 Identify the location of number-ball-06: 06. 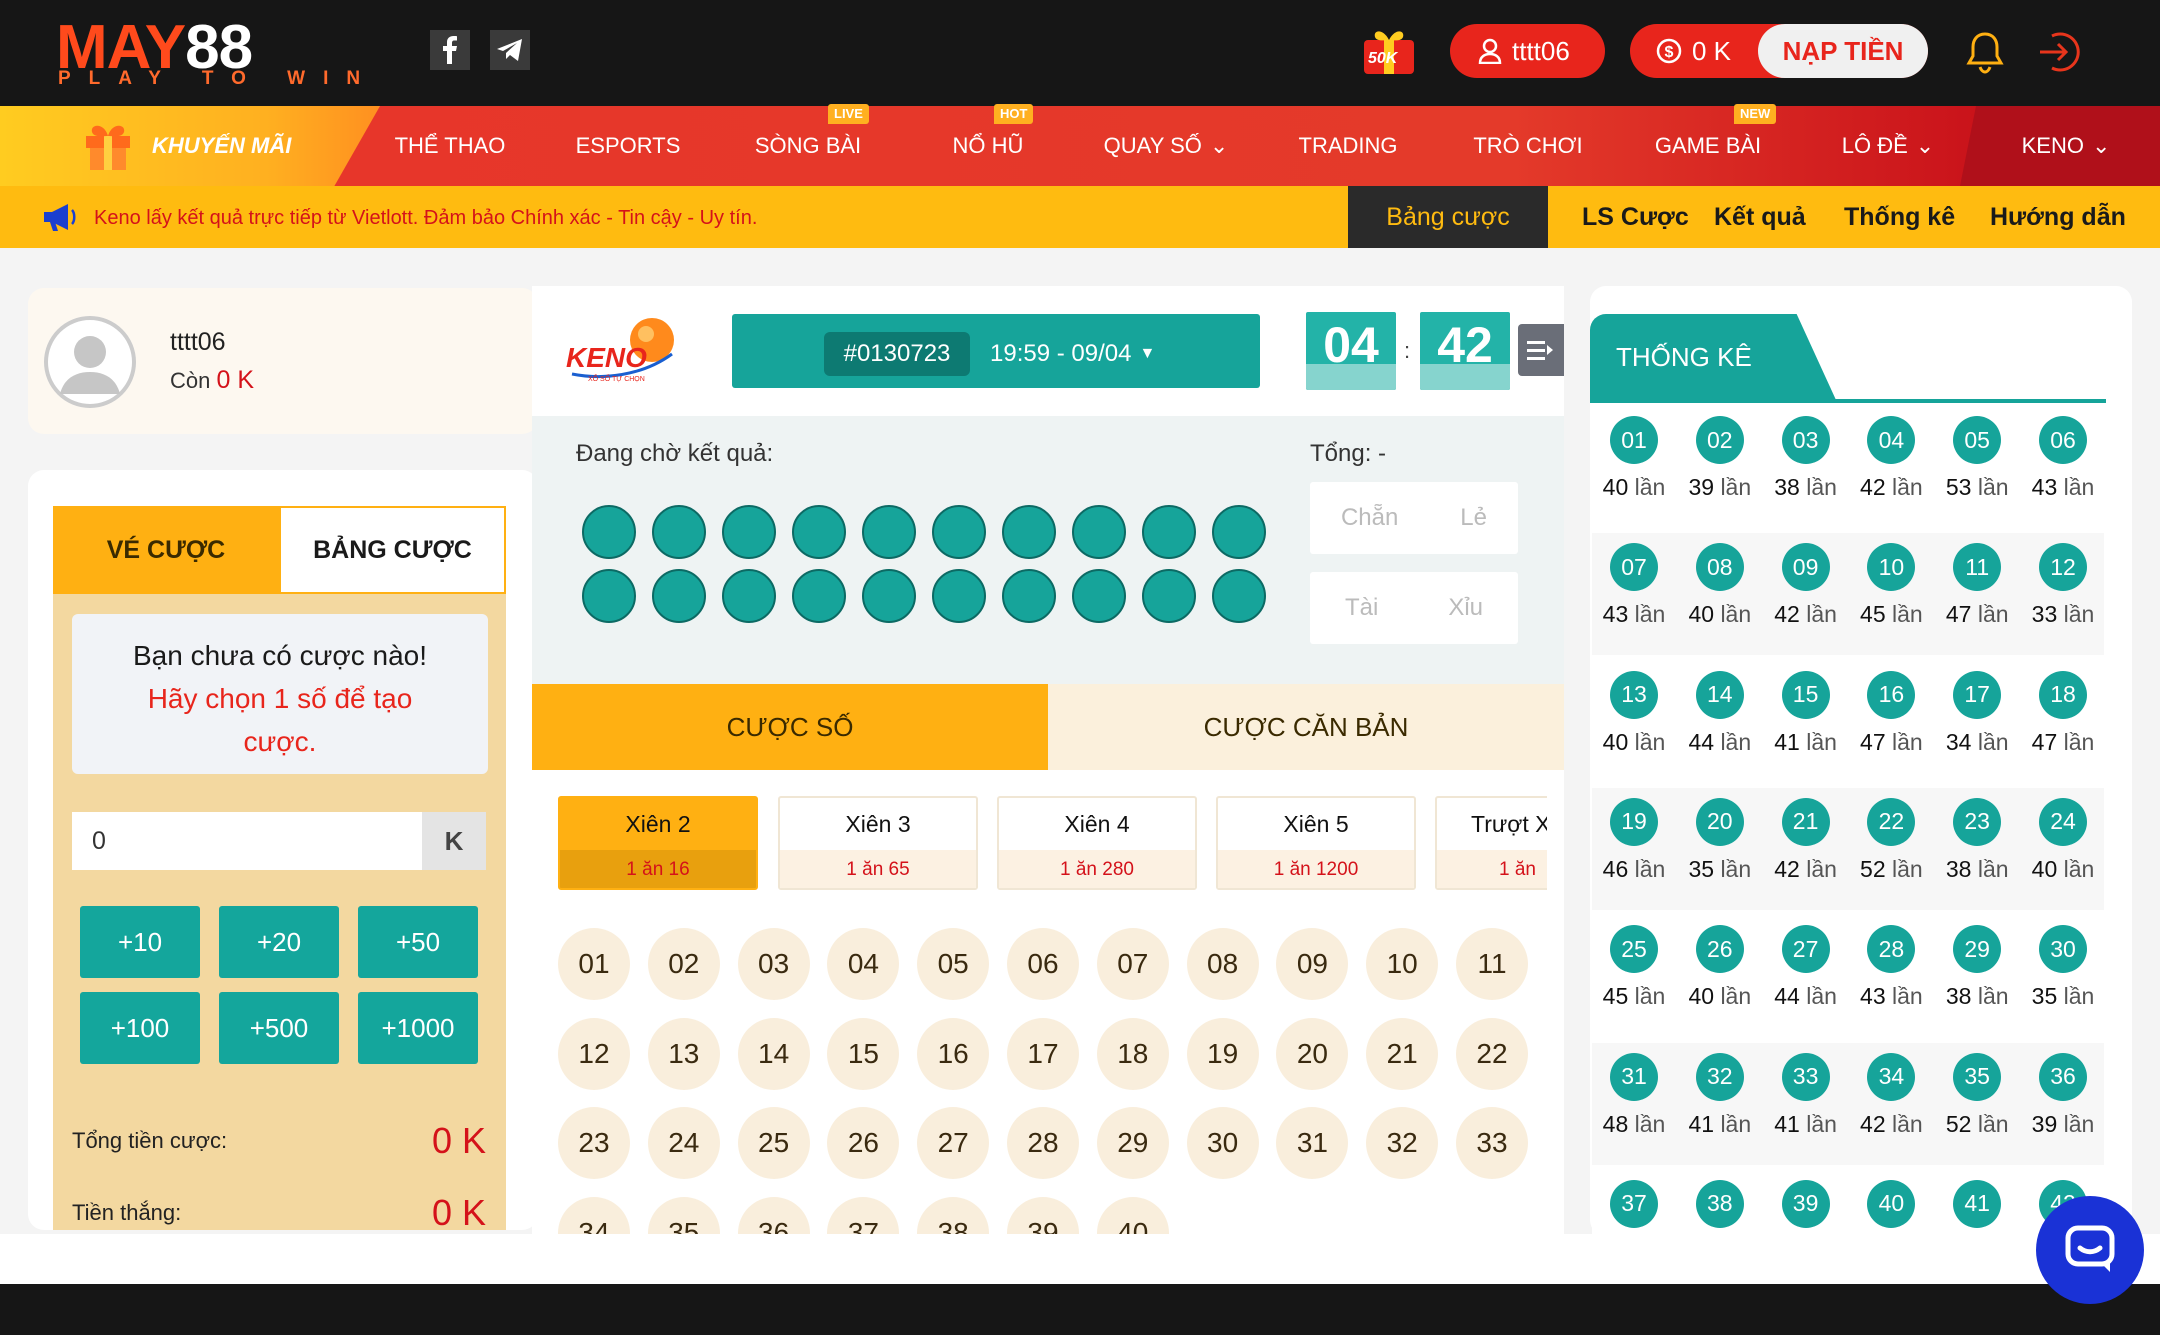
(1043, 964).